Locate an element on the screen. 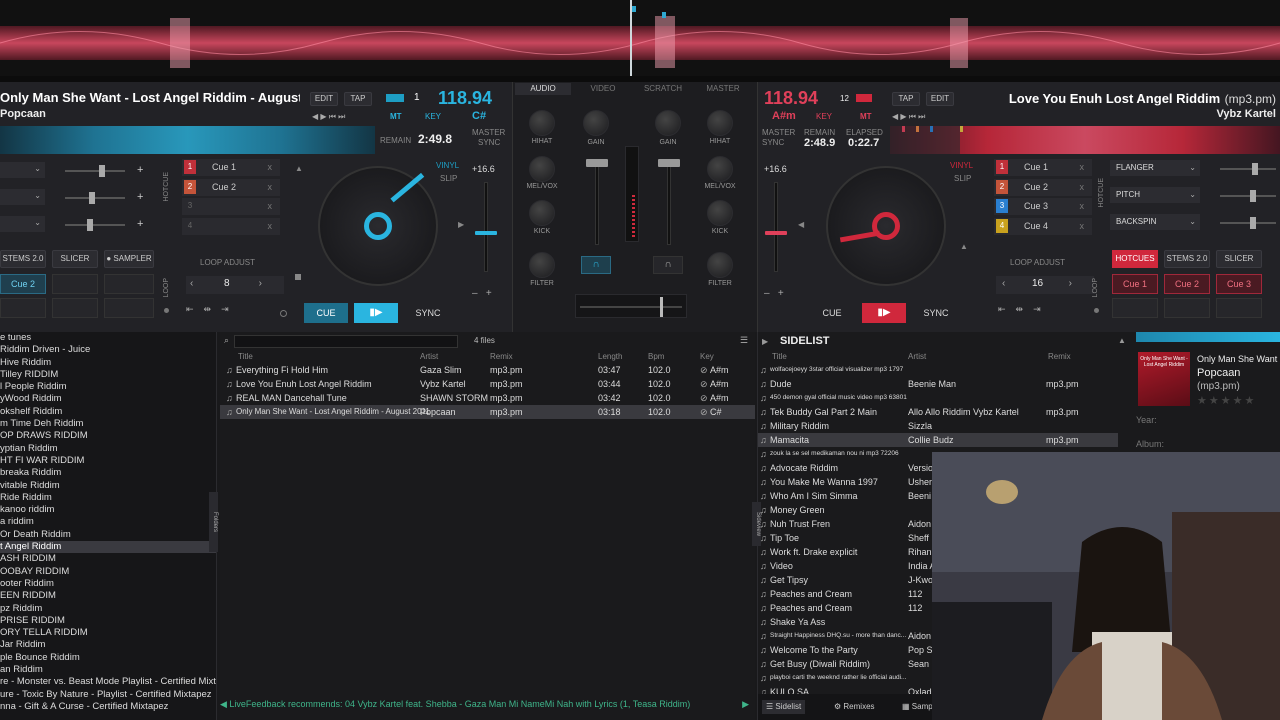 The width and height of the screenshot is (1280, 720). right-filter-knob is located at coordinates (720, 265).